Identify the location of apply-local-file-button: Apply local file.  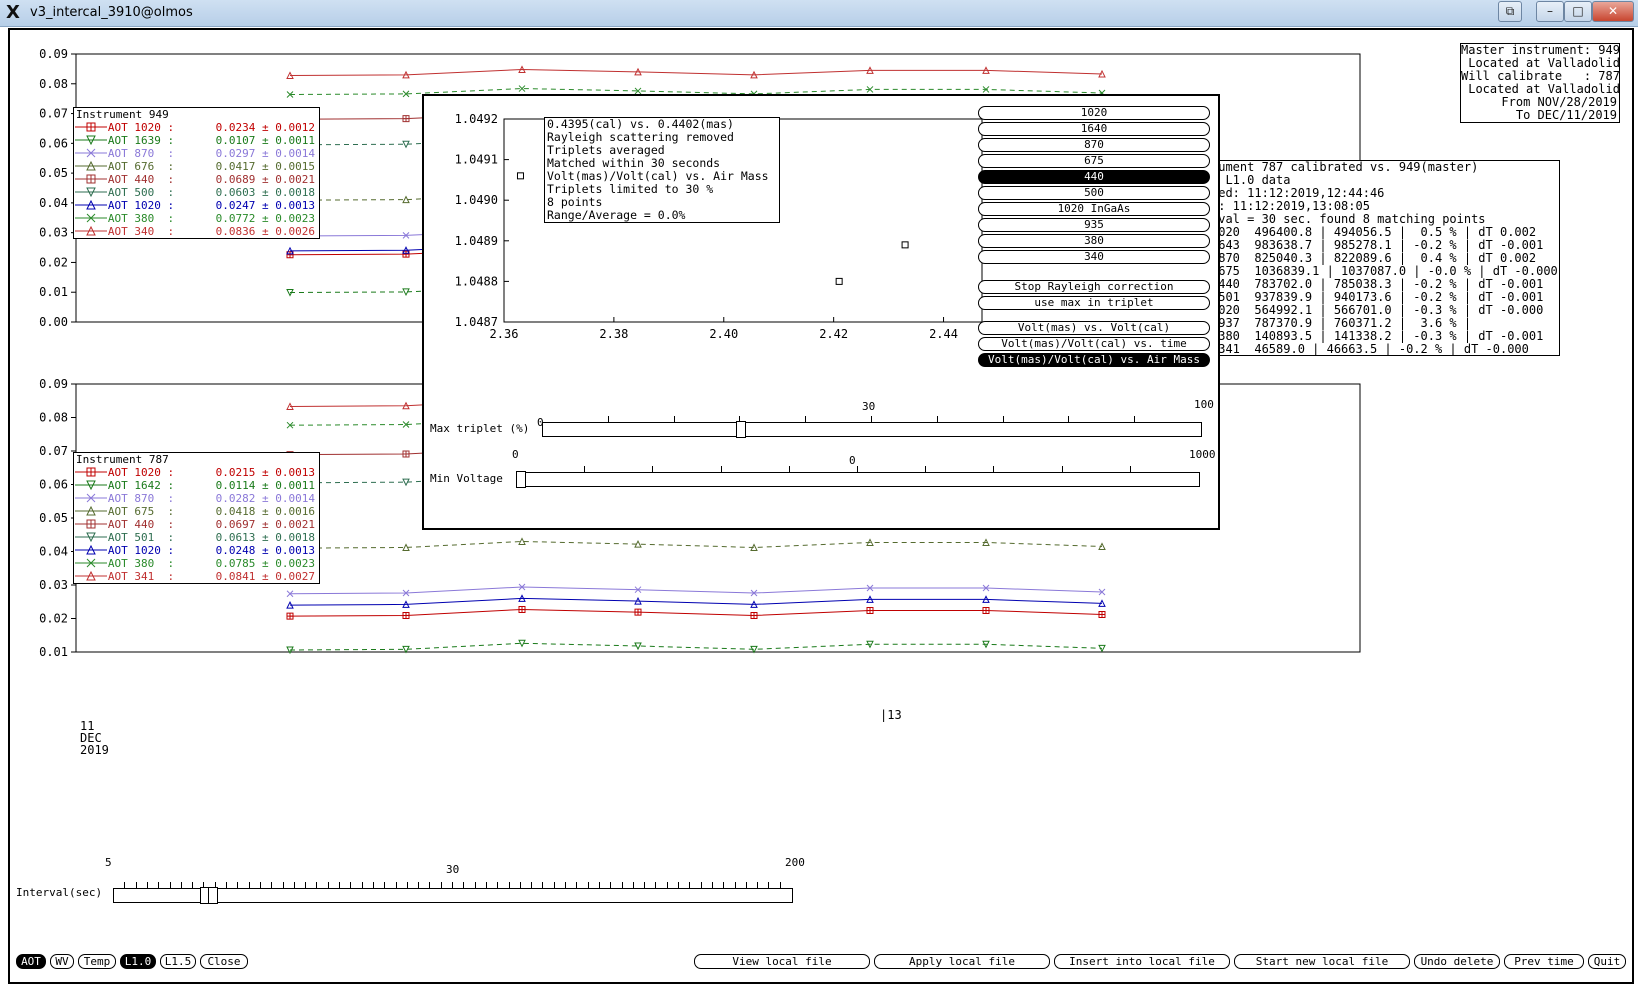
(962, 961).